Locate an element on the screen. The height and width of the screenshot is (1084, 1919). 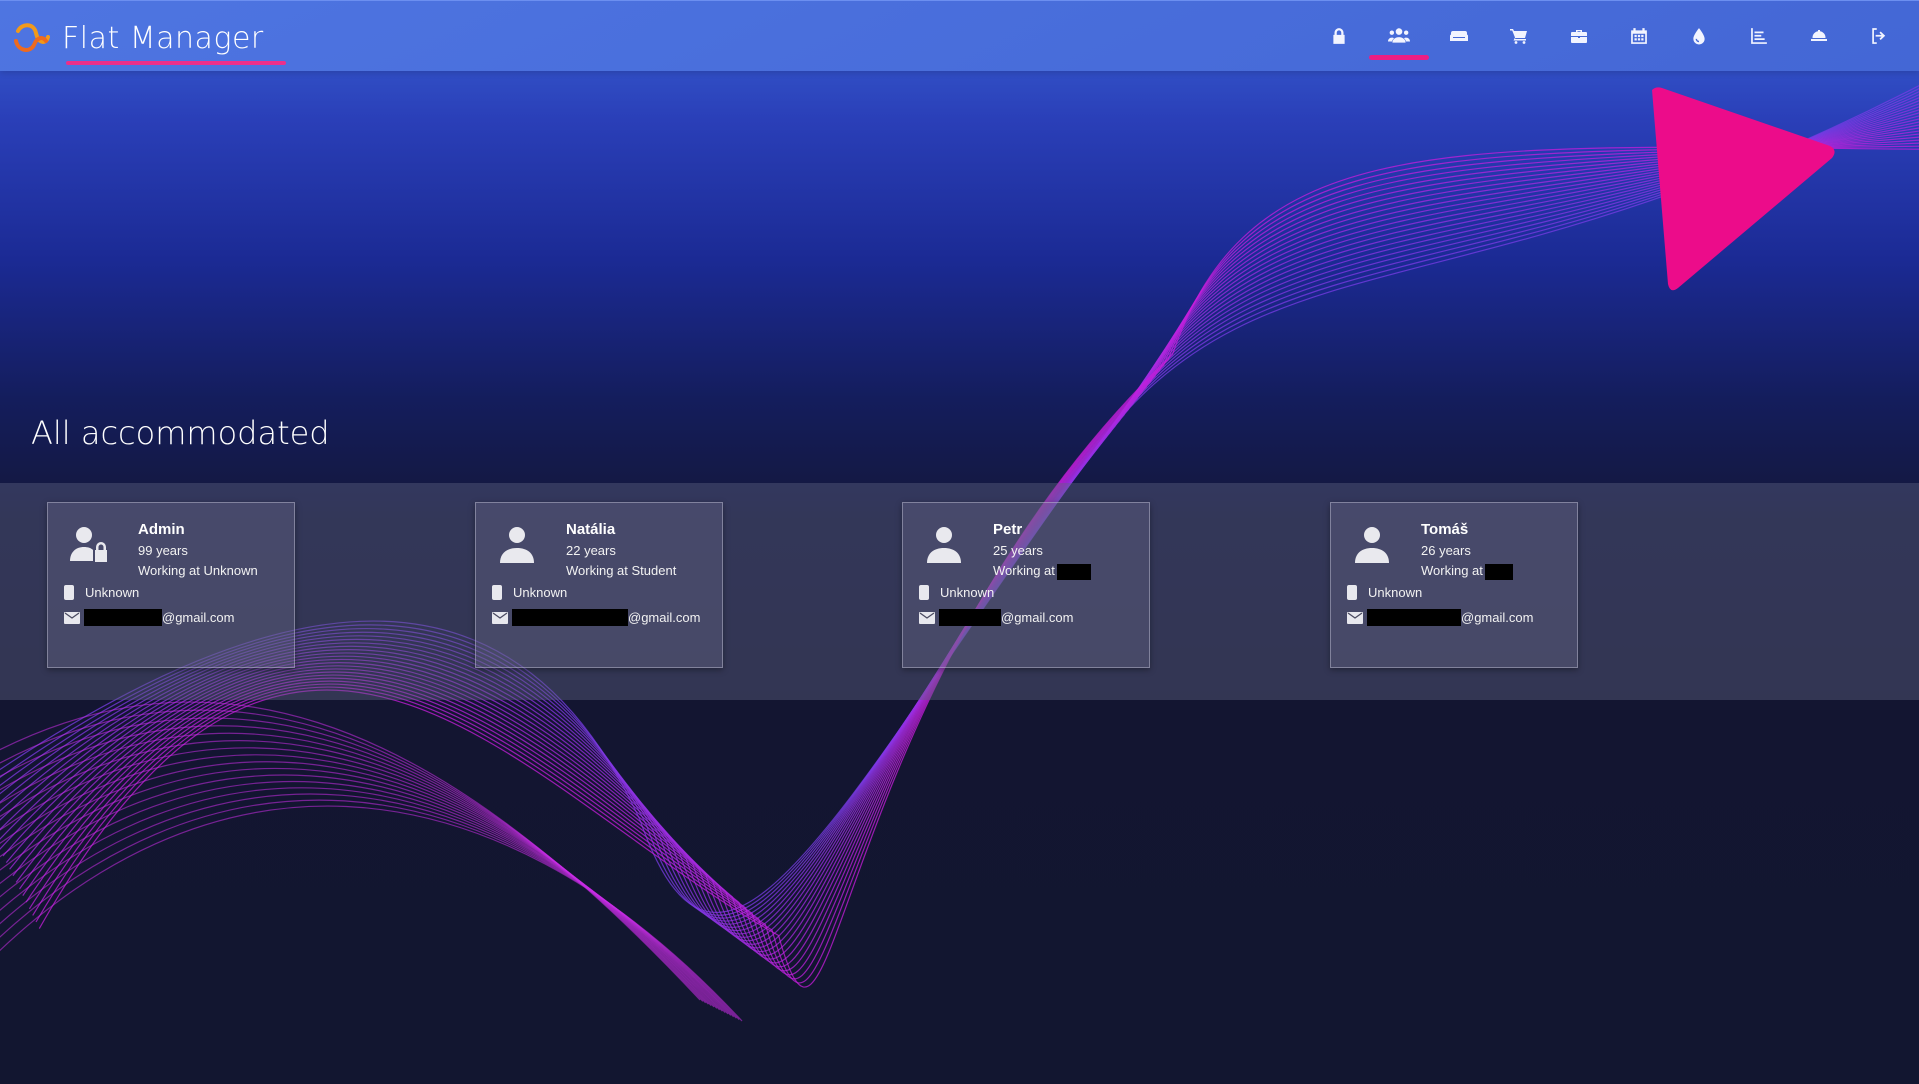
chart-icon is located at coordinates (1759, 36).